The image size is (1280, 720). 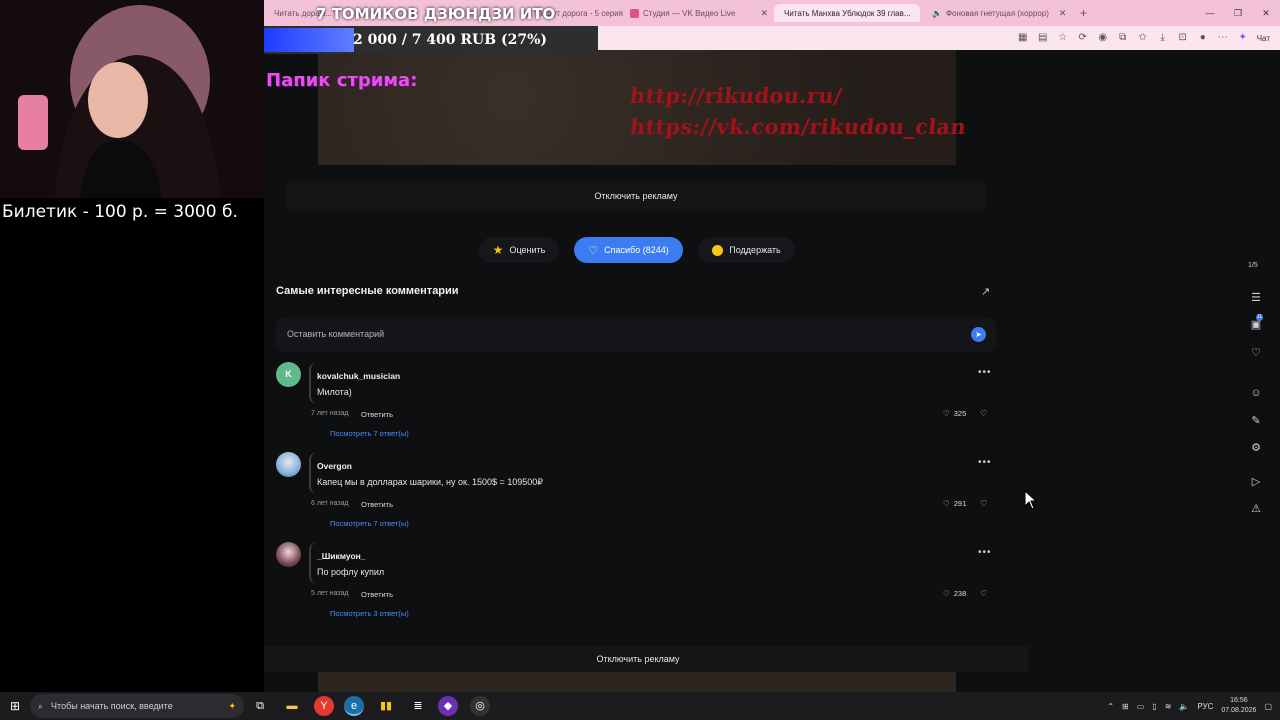 I want to click on twitch-icon: ◆, so click(x=448, y=706).